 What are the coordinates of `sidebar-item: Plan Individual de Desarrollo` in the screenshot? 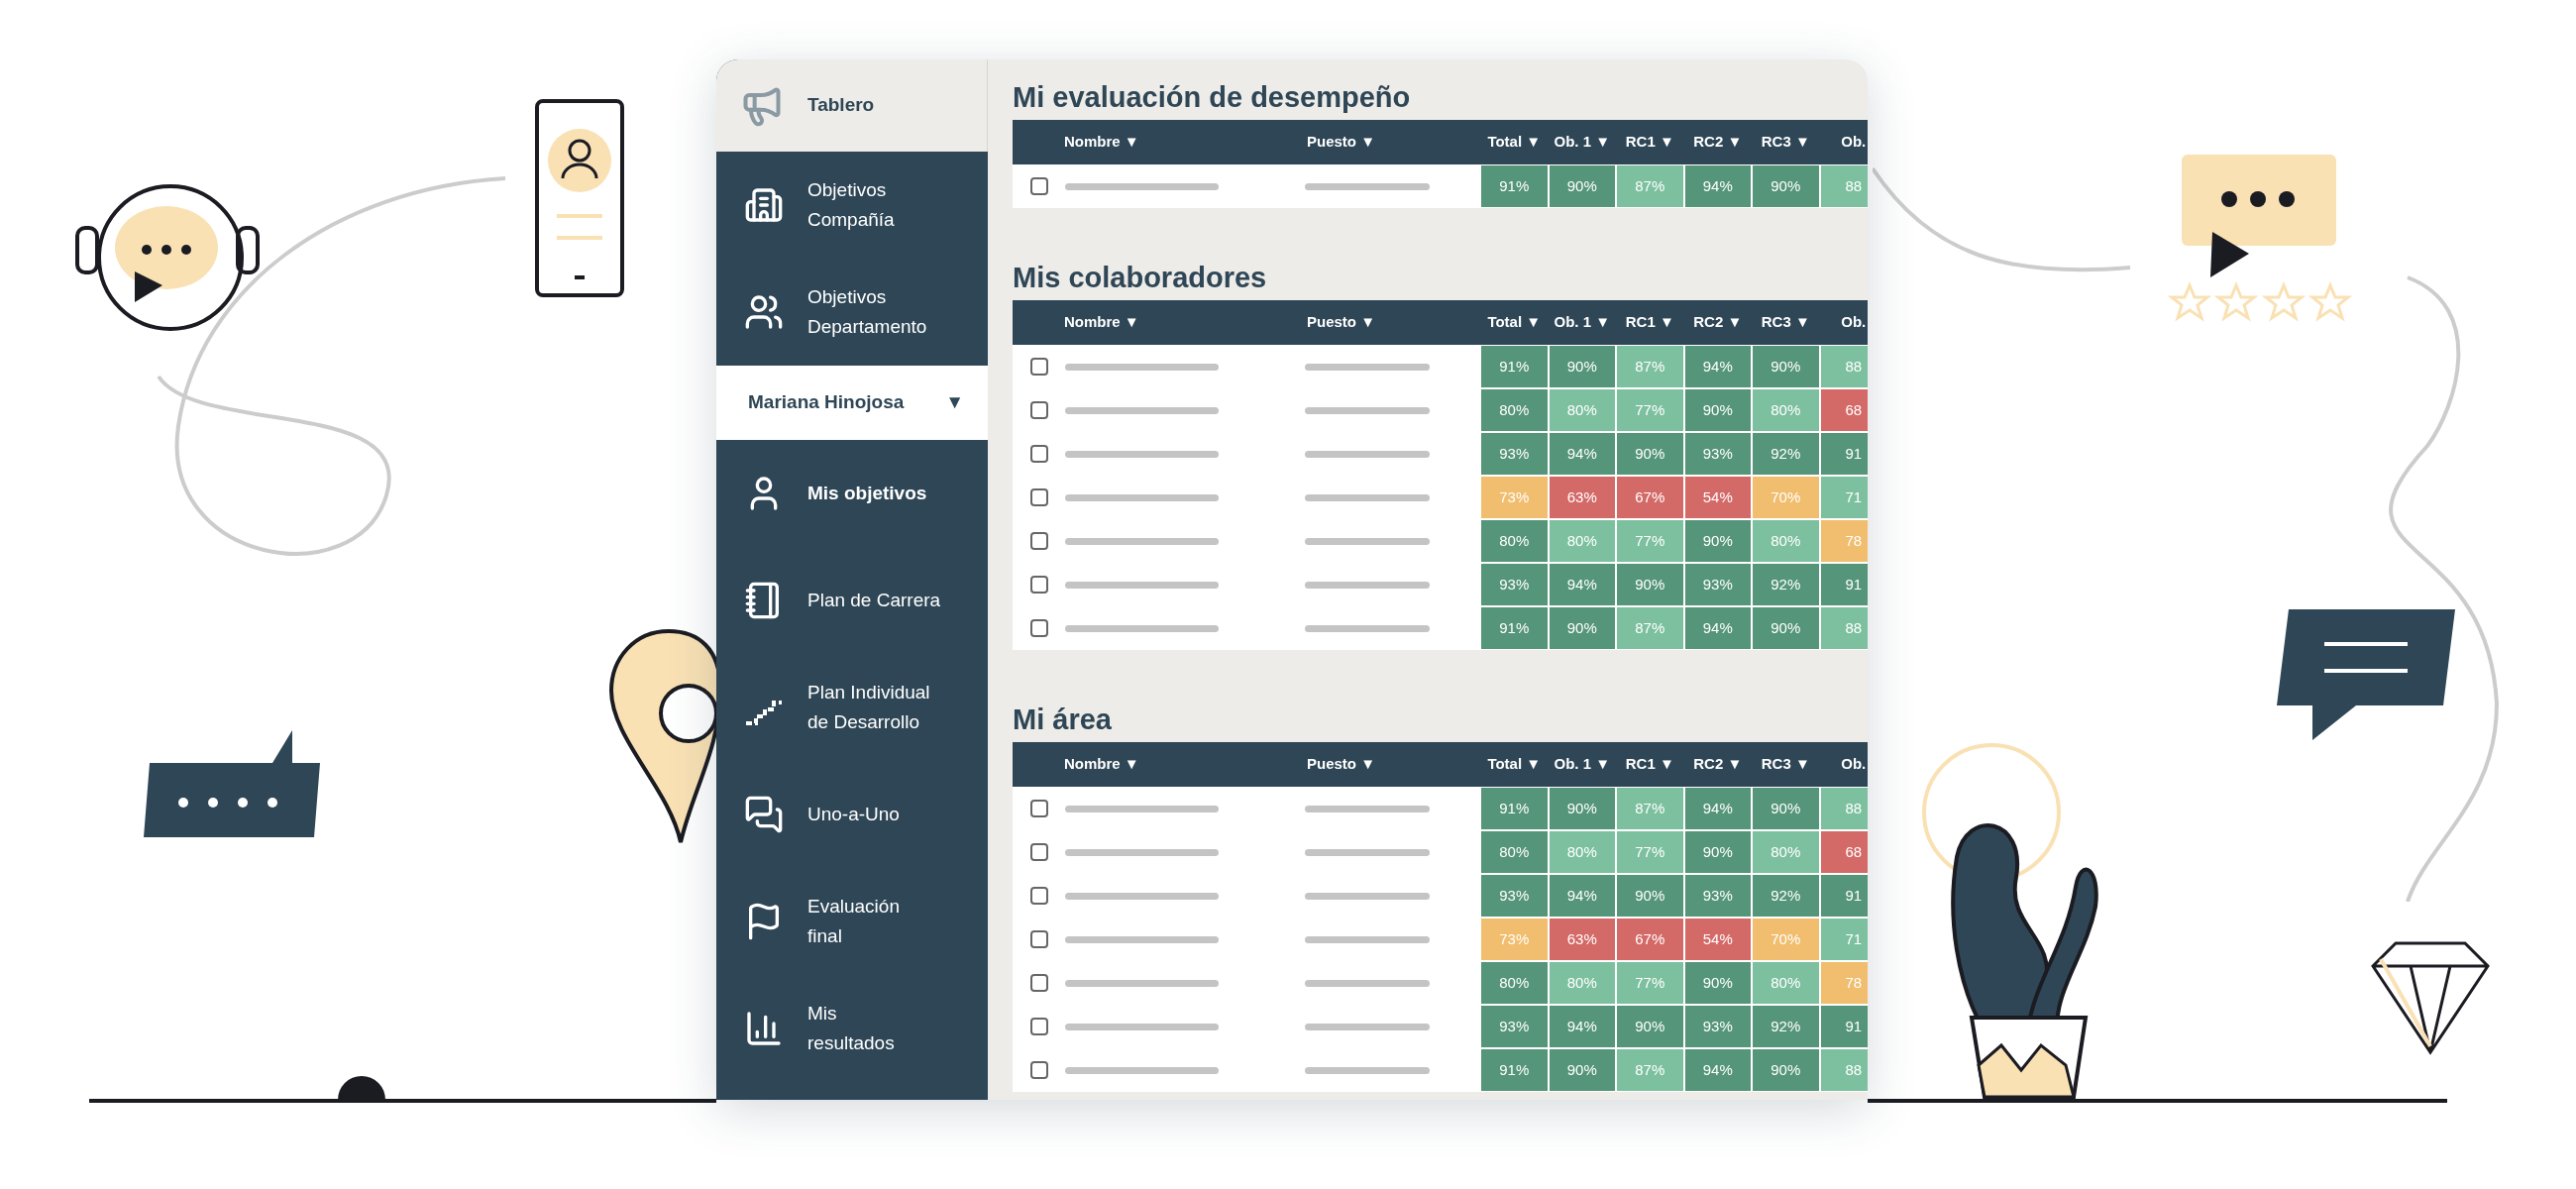 It's located at (852, 707).